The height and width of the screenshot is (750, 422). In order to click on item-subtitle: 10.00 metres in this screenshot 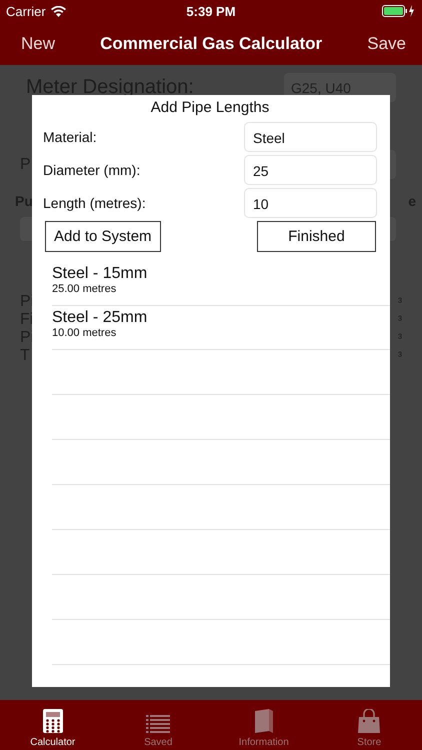, I will do `click(85, 333)`.